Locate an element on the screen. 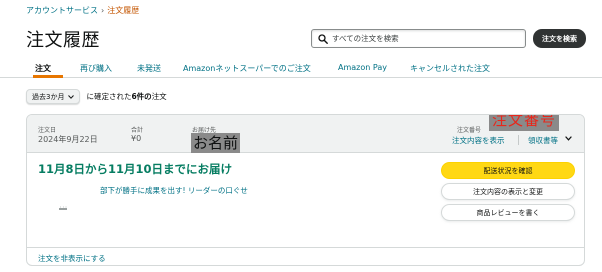 The width and height of the screenshot is (602, 272). tab-orders: 注文 is located at coordinates (43, 68).